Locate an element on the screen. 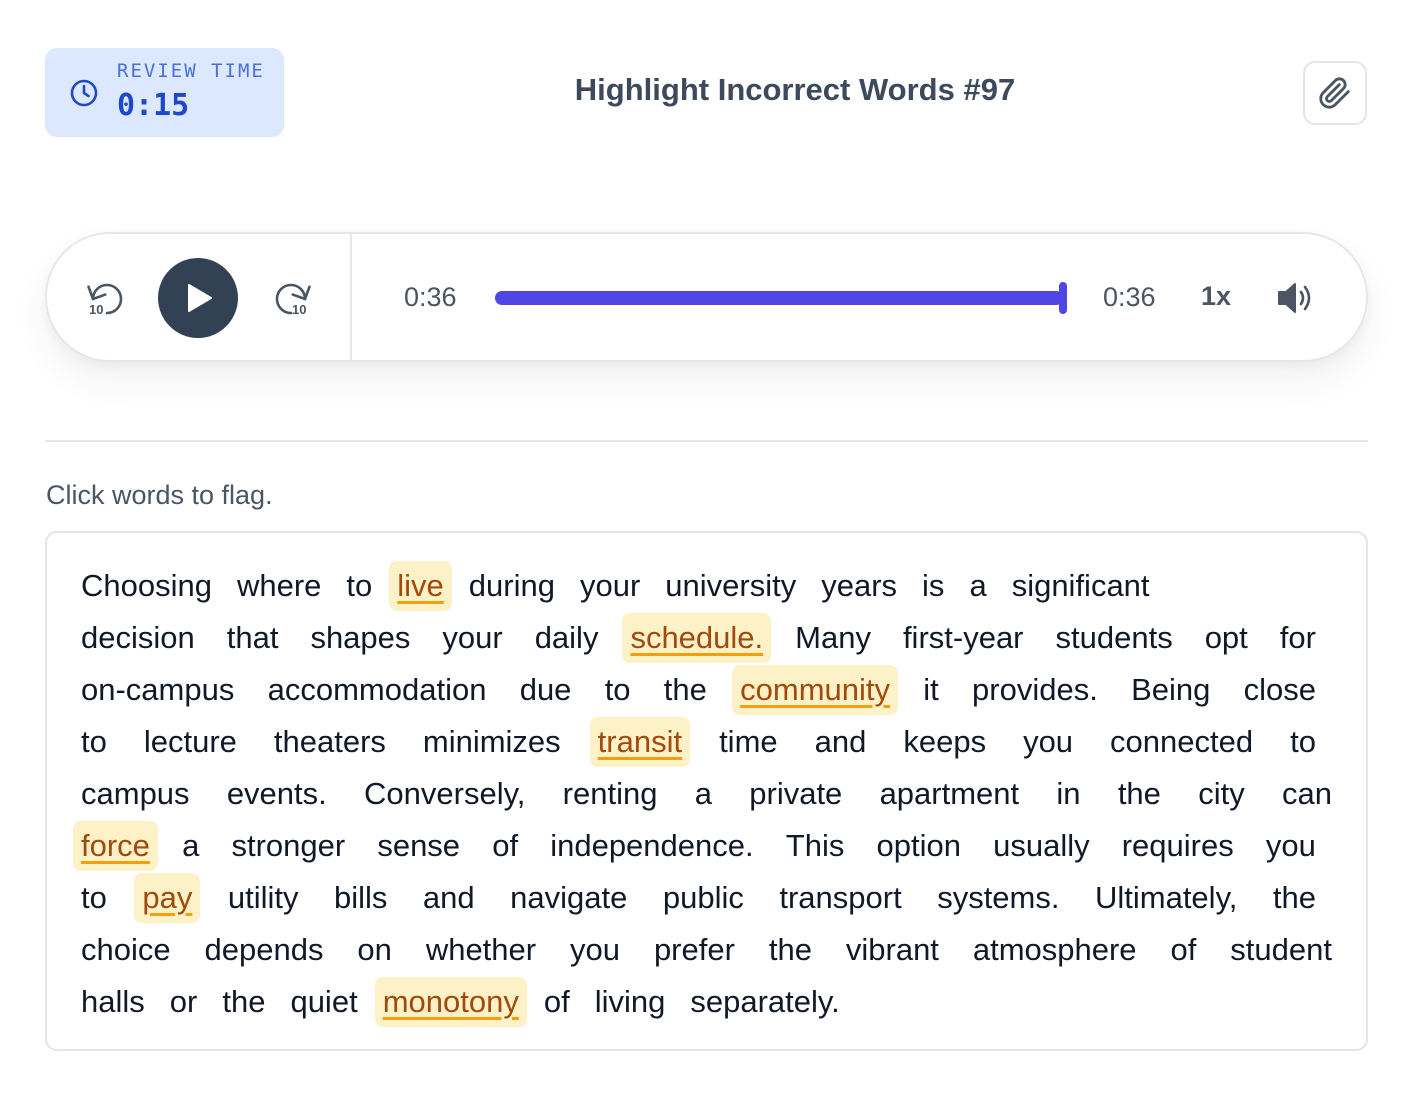 This screenshot has height=1100, width=1422. word: can is located at coordinates (1307, 794).